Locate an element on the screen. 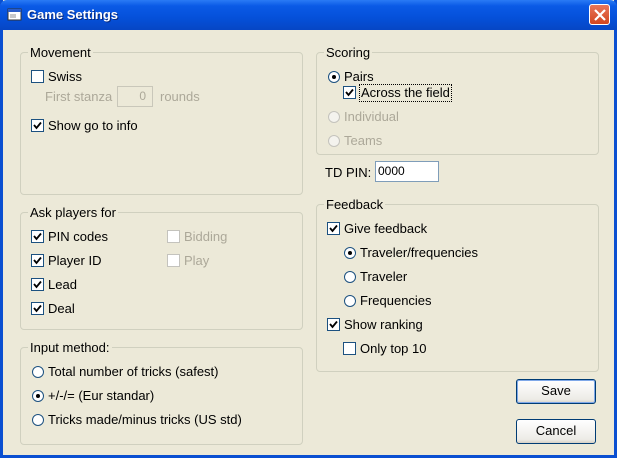 The image size is (617, 458). title-bar: Game Settings is located at coordinates (308, 15).